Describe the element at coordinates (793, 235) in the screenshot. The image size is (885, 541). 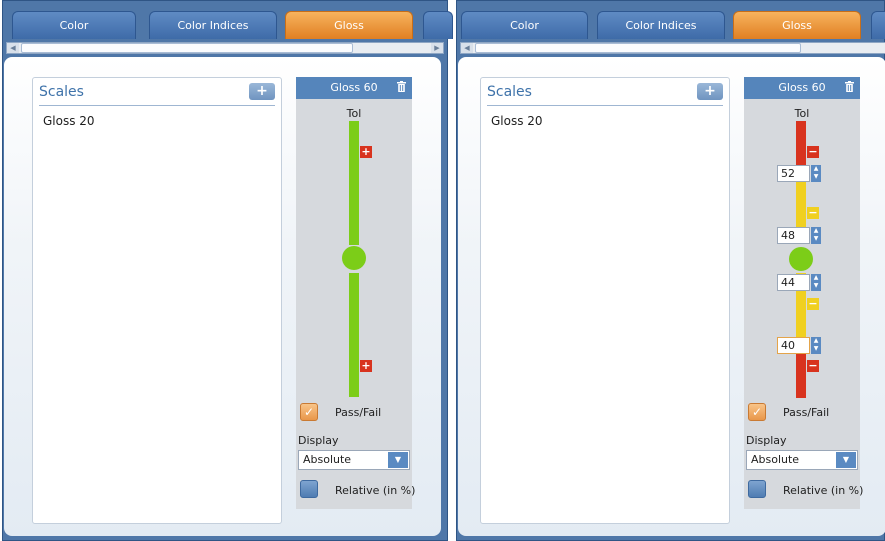
I see `spinner-field: 48` at that location.